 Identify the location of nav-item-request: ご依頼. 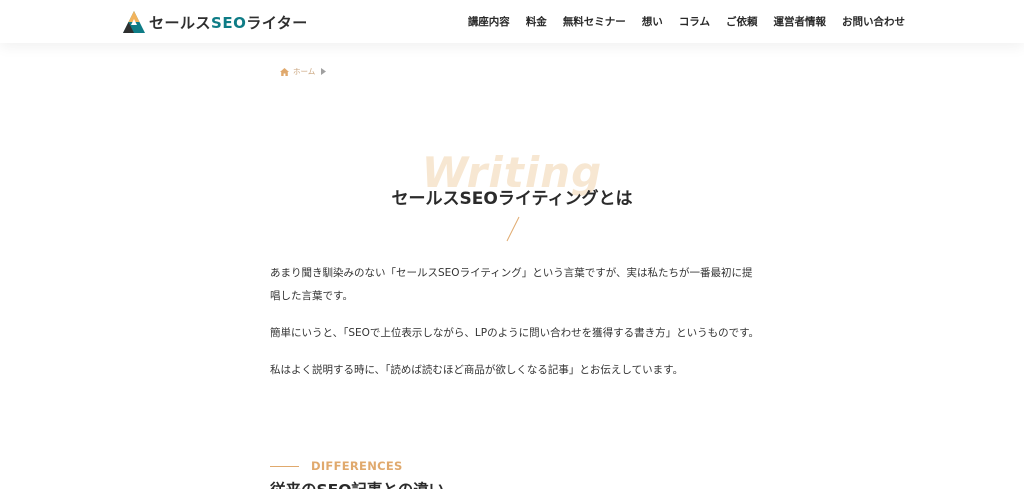
(742, 21).